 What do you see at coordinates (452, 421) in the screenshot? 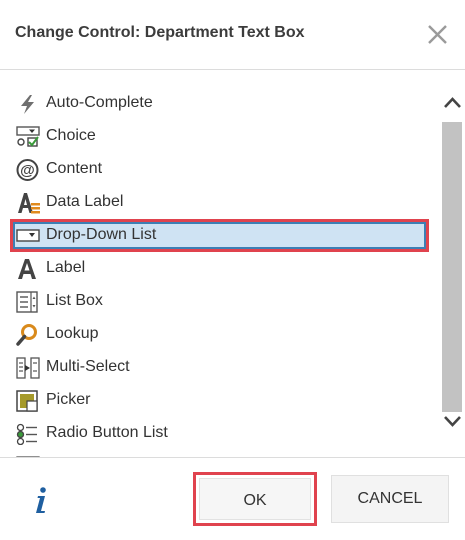
I see `chevron-down-icon` at bounding box center [452, 421].